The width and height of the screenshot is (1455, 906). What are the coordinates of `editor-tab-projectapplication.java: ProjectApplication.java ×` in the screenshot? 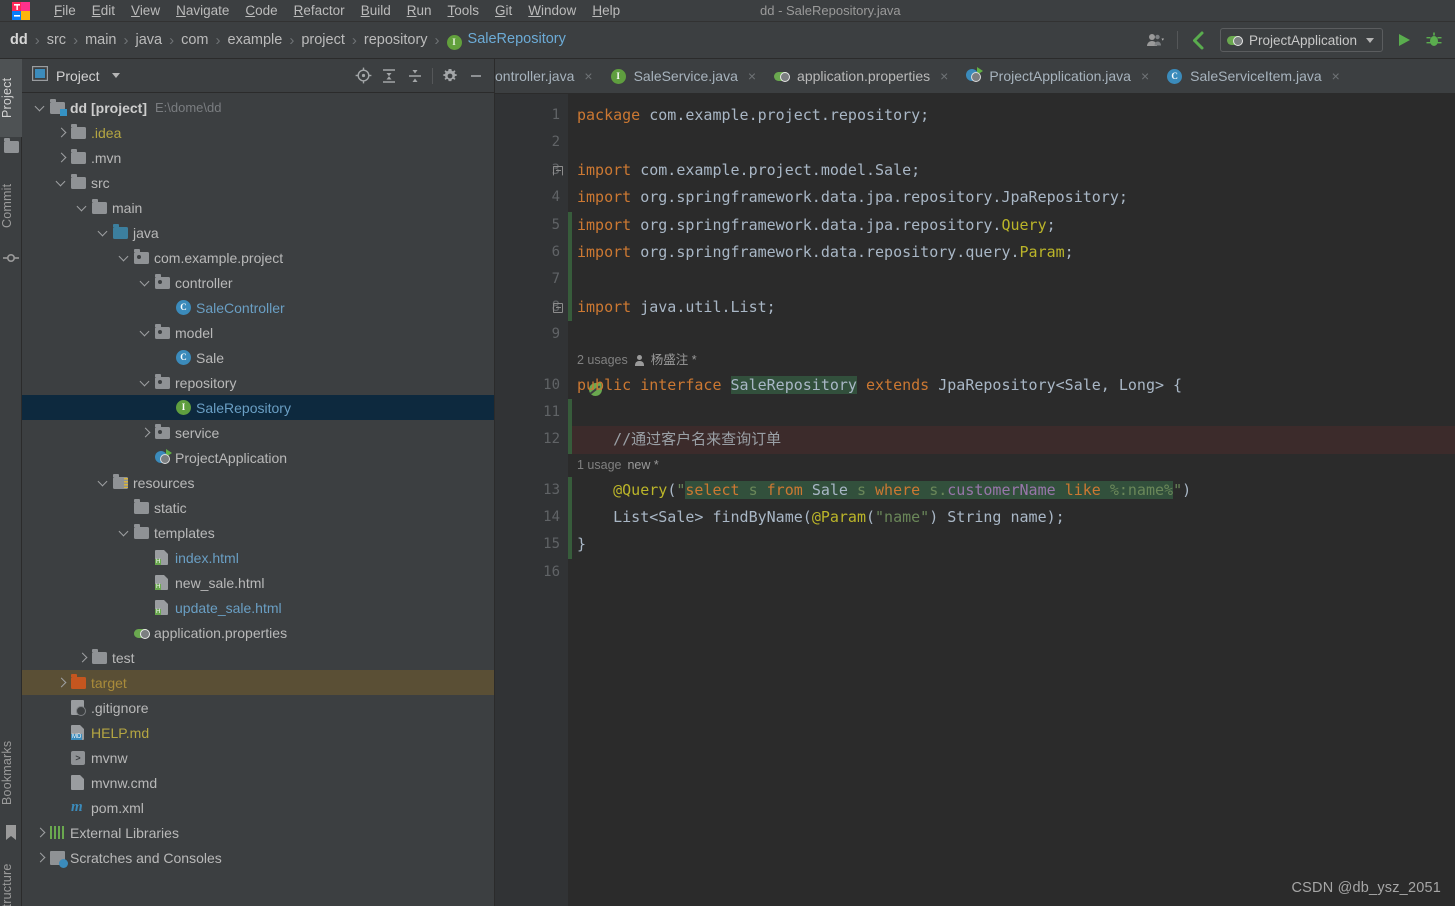 It's located at (1057, 76).